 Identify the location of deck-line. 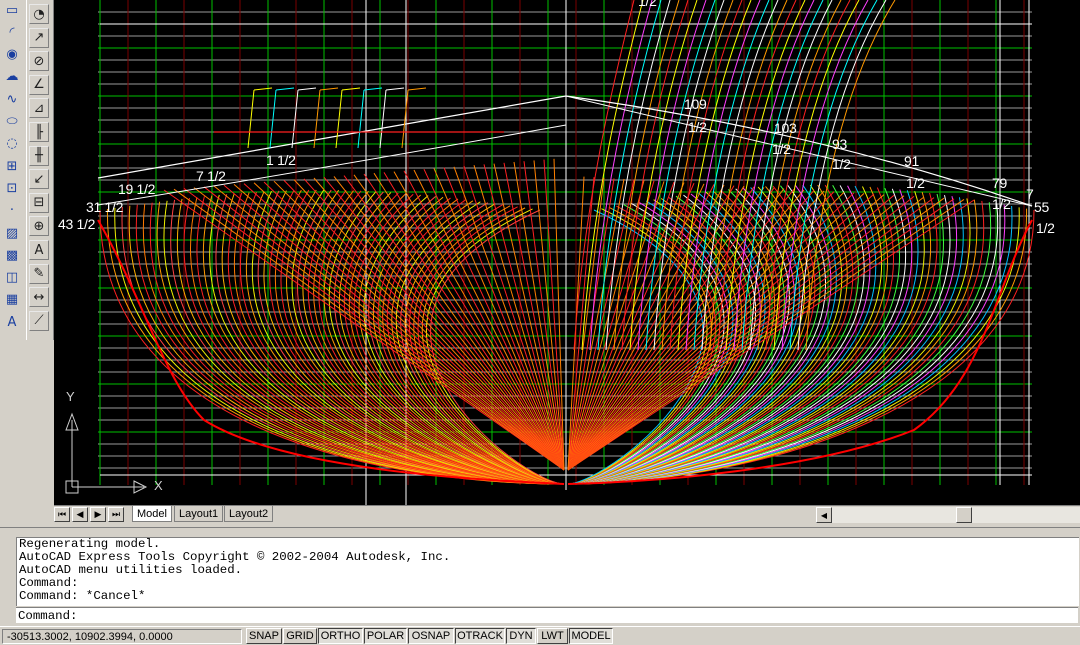
(799, 151).